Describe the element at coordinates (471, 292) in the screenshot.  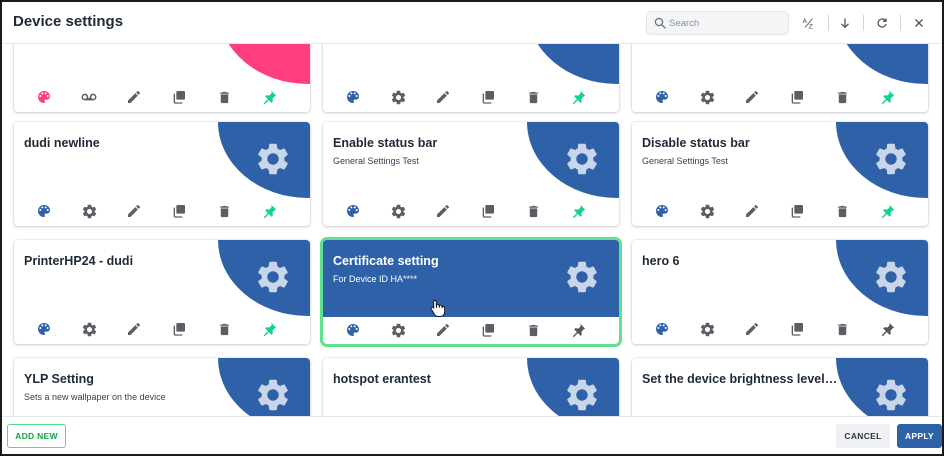
I see `setting-card: Certificate setting For Device ID HA****` at that location.